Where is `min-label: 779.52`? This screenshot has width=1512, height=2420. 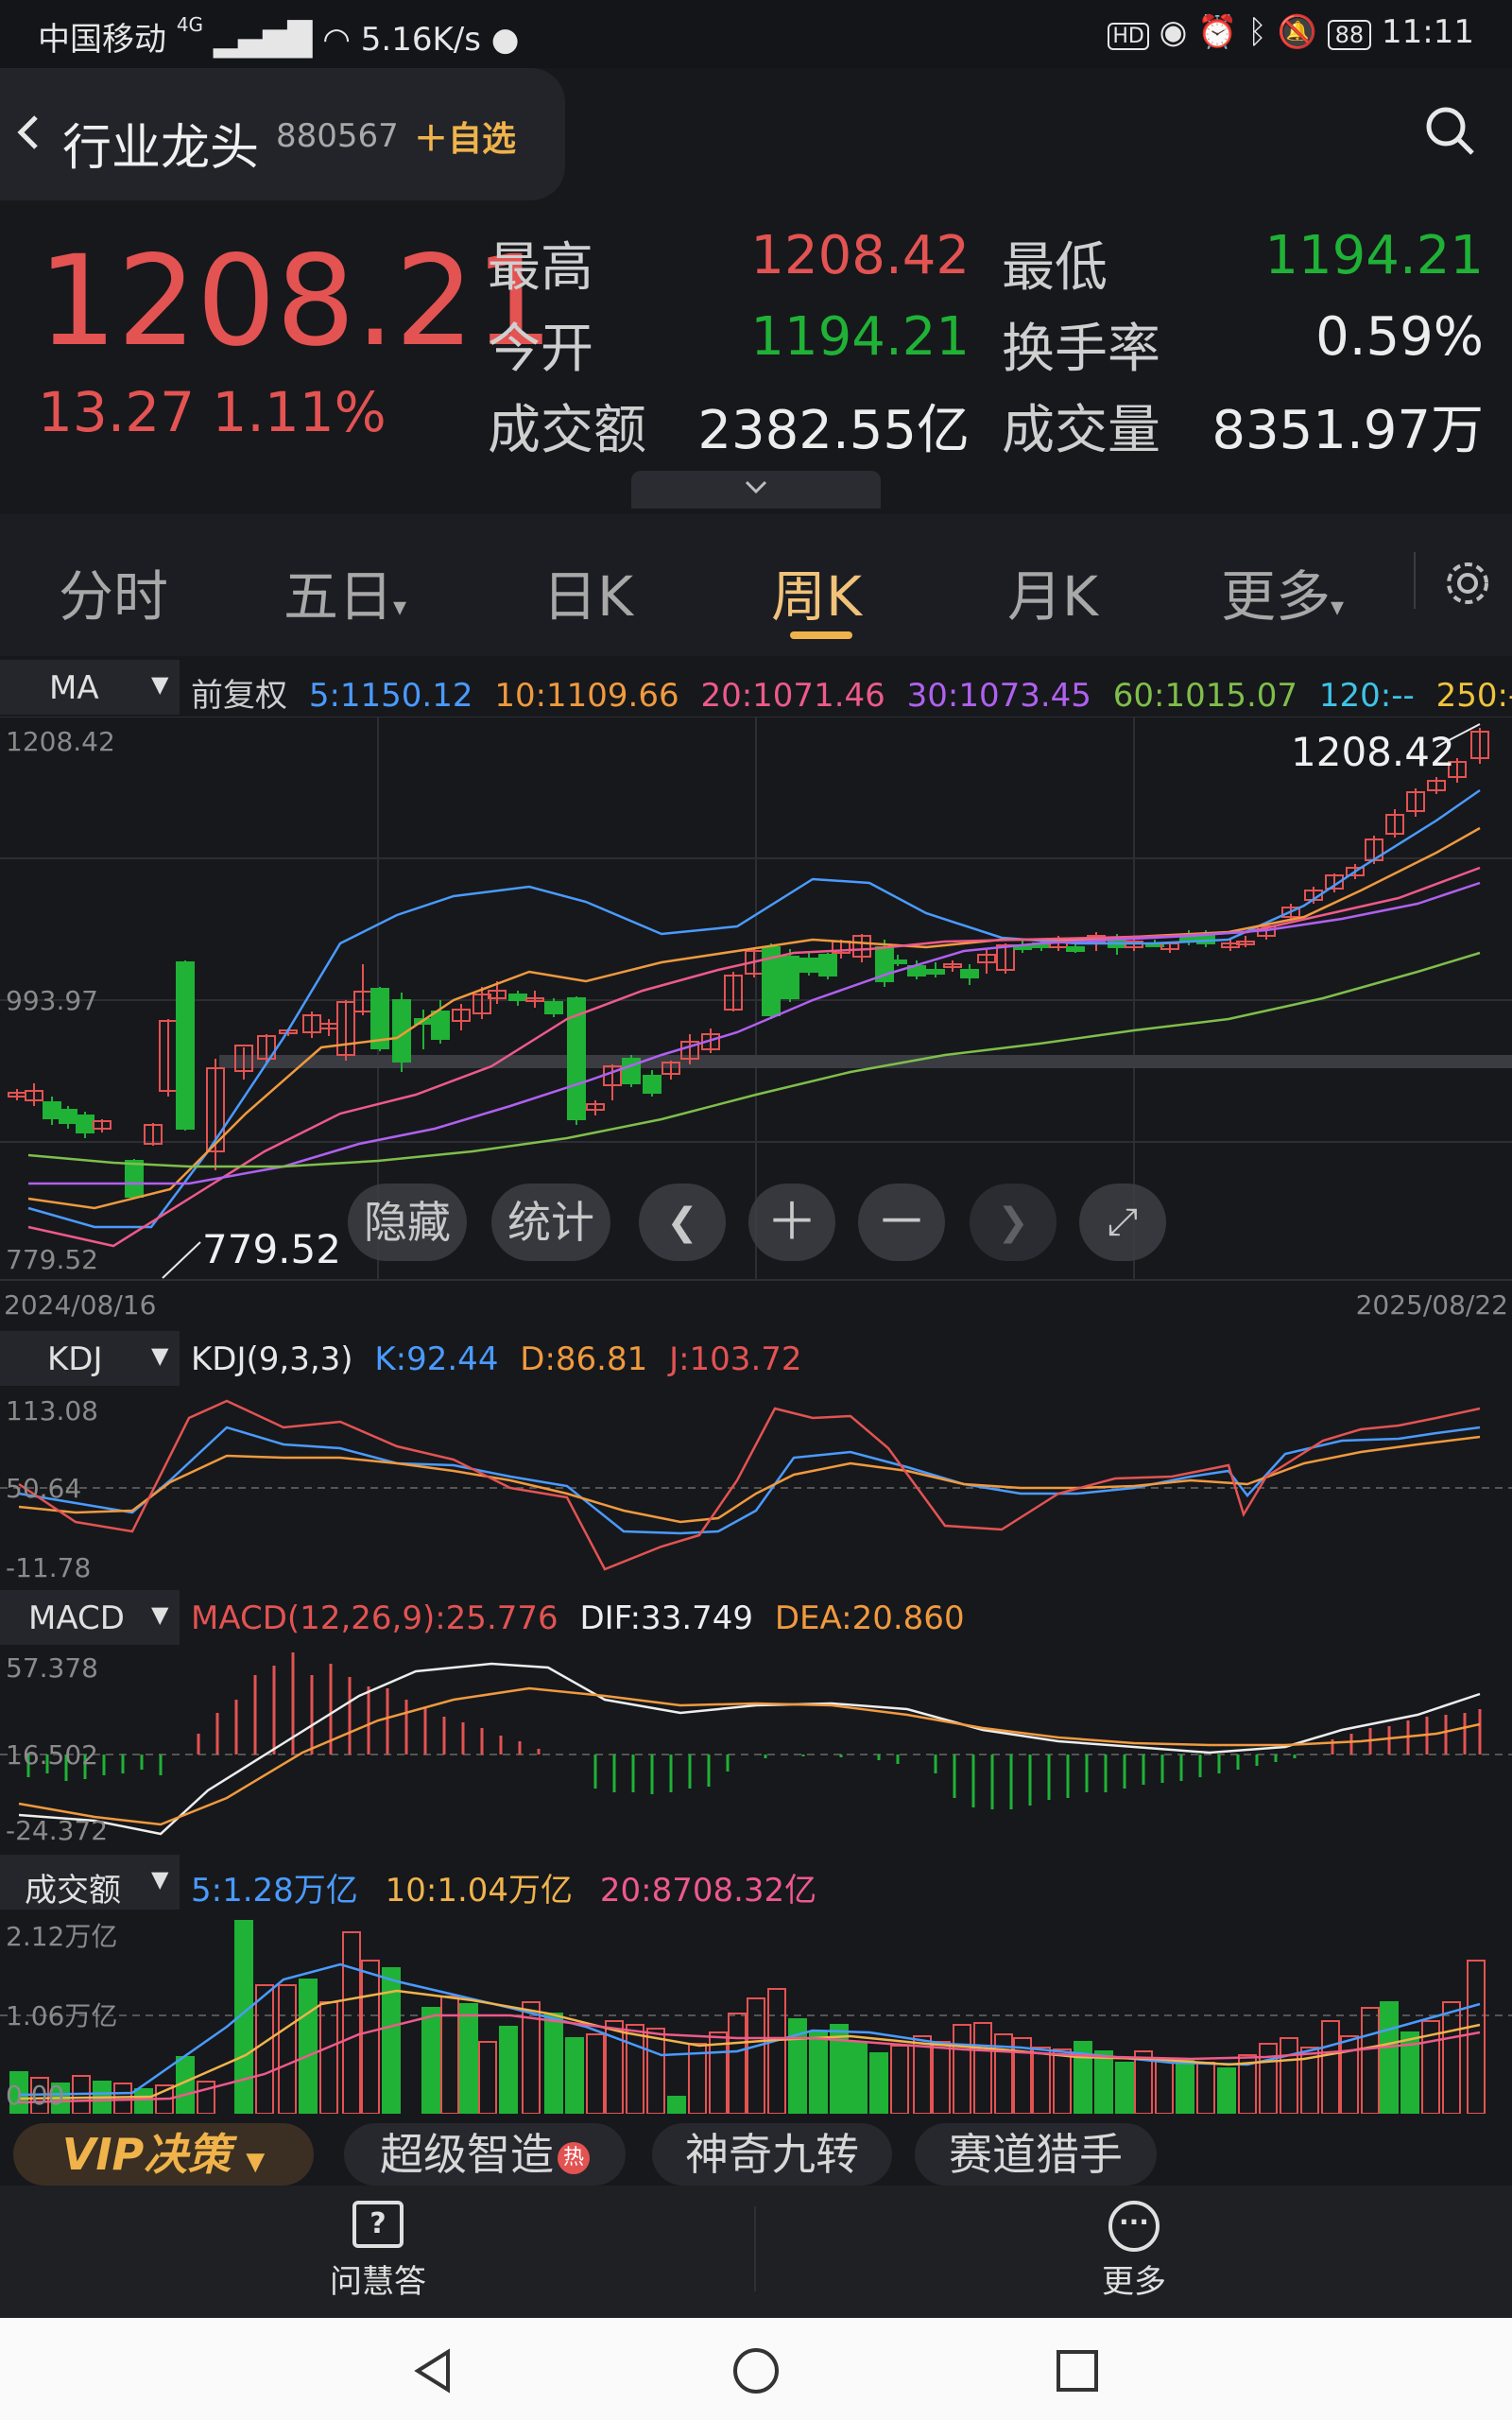 min-label: 779.52 is located at coordinates (271, 1249).